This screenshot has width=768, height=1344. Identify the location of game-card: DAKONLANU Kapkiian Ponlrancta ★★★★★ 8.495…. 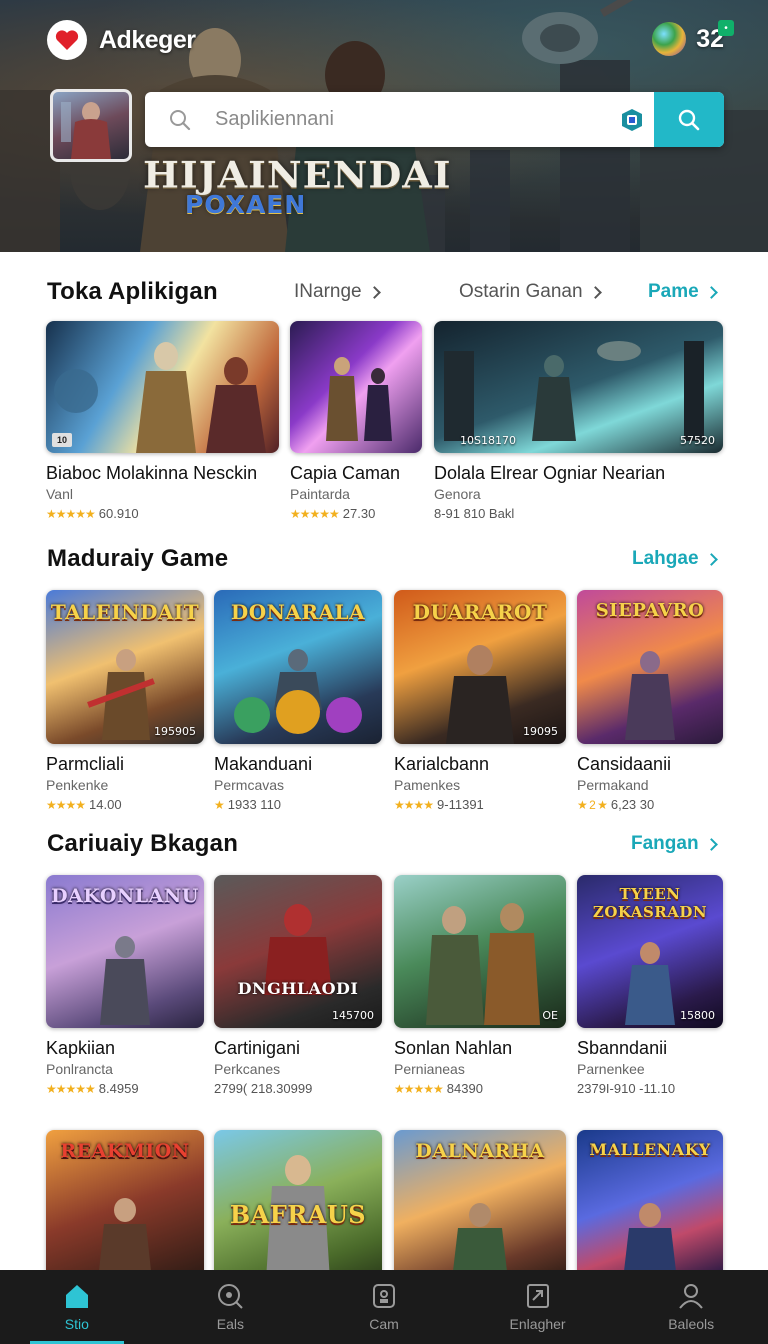
(125, 985).